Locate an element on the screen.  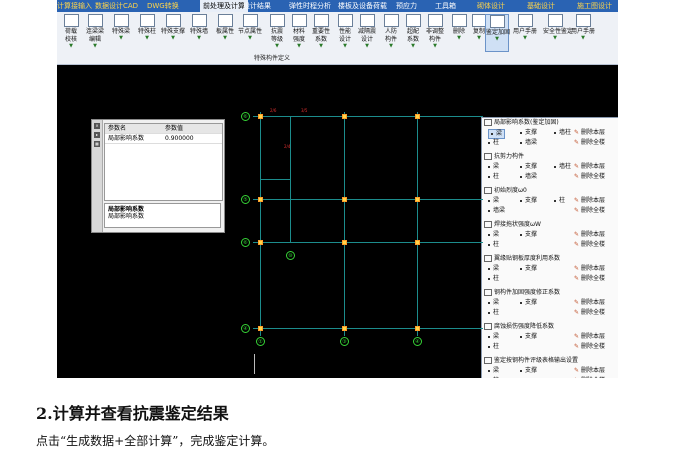
slab-property-button: 板属性 ▼ is located at coordinates (225, 33).